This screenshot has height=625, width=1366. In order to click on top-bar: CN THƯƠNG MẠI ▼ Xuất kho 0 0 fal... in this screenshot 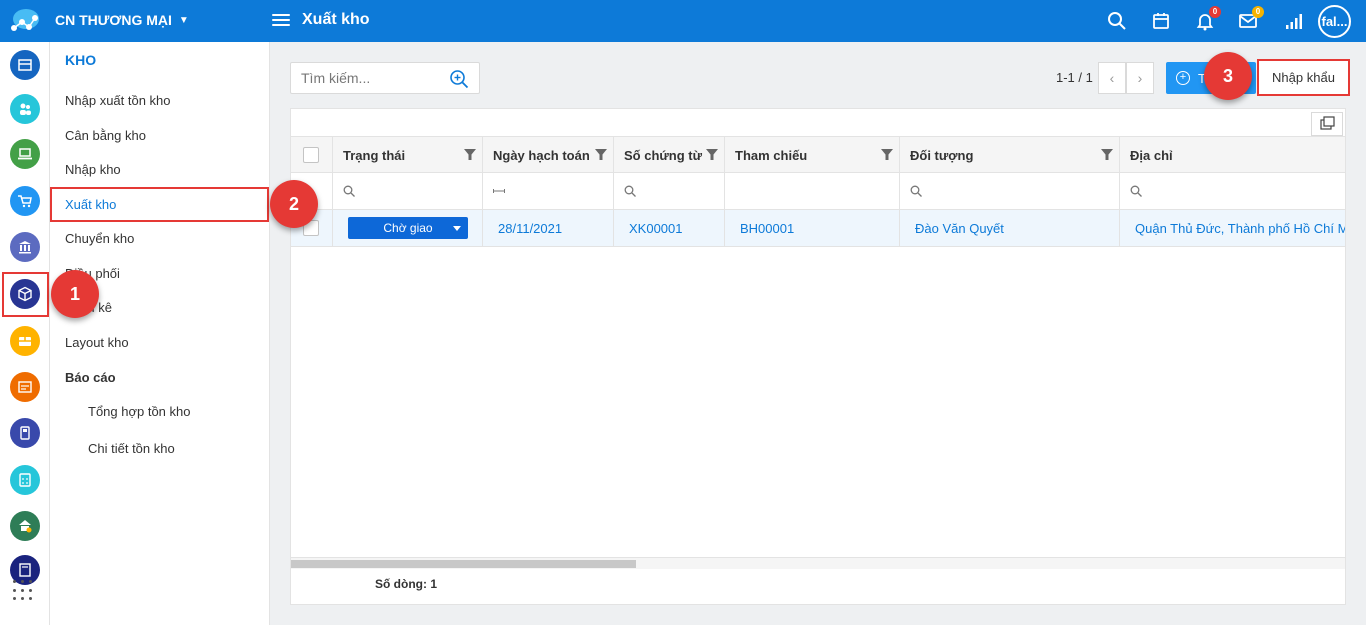, I will do `click(683, 21)`.